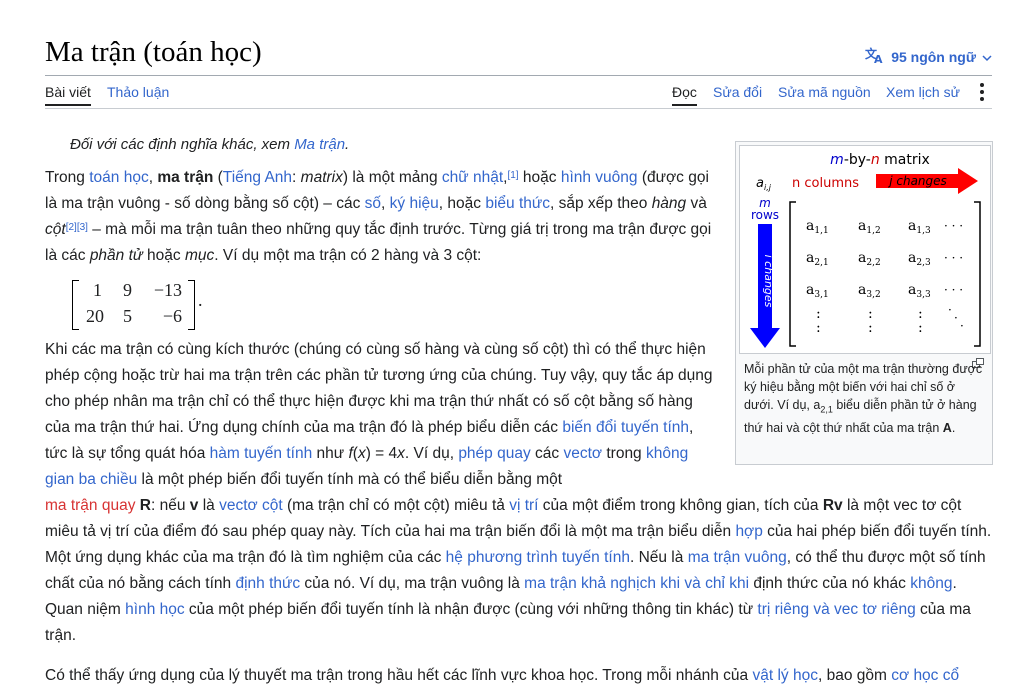 The image size is (1026, 699). Describe the element at coordinates (684, 95) in the screenshot. I see `tab-read: Đọc` at that location.